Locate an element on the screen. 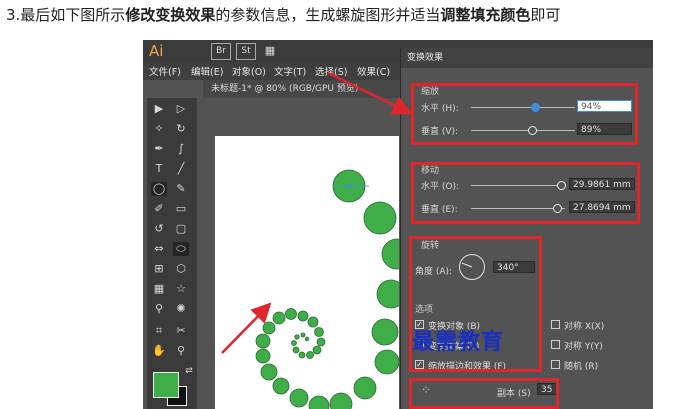 The height and width of the screenshot is (409, 677). arrow-to-dialog is located at coordinates (370, 93).